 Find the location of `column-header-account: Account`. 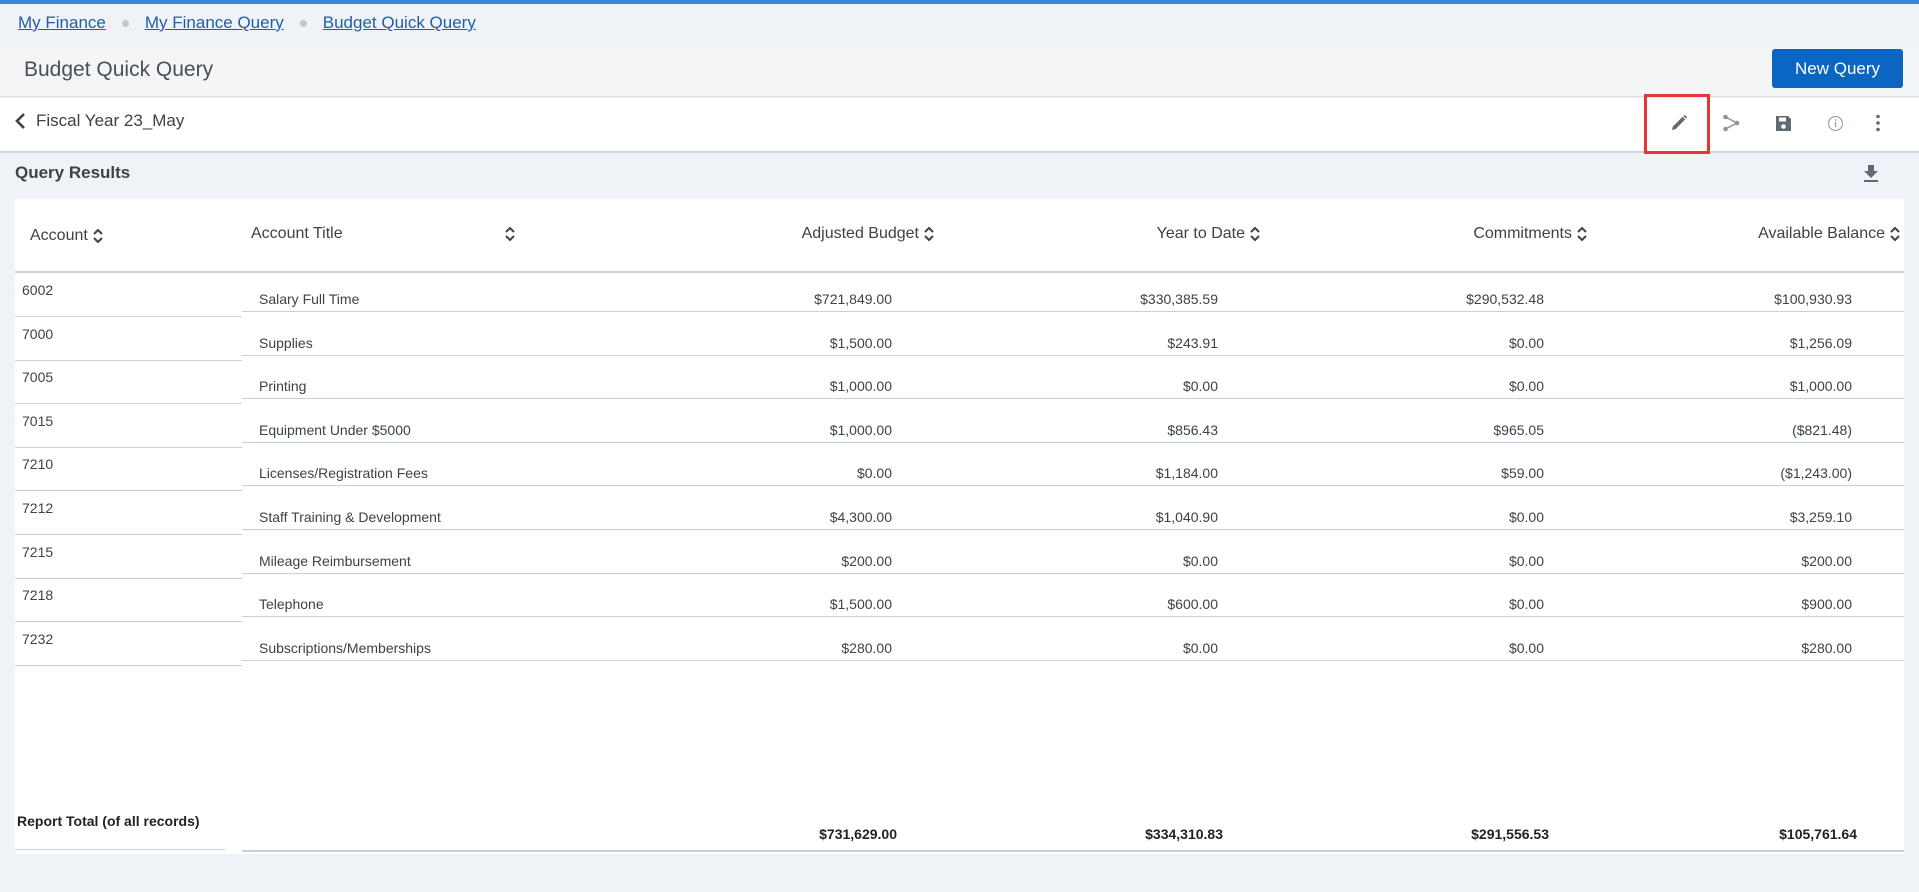

column-header-account: Account is located at coordinates (67, 236).